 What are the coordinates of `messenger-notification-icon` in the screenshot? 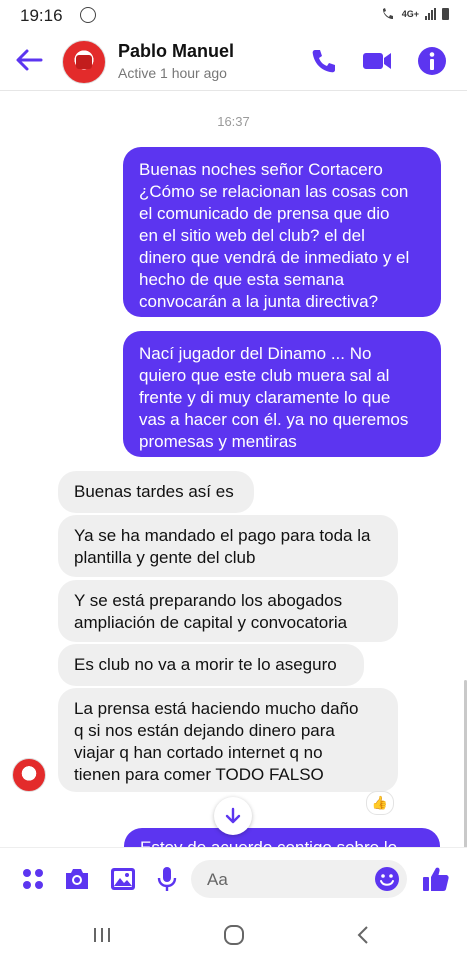 It's located at (88, 15).